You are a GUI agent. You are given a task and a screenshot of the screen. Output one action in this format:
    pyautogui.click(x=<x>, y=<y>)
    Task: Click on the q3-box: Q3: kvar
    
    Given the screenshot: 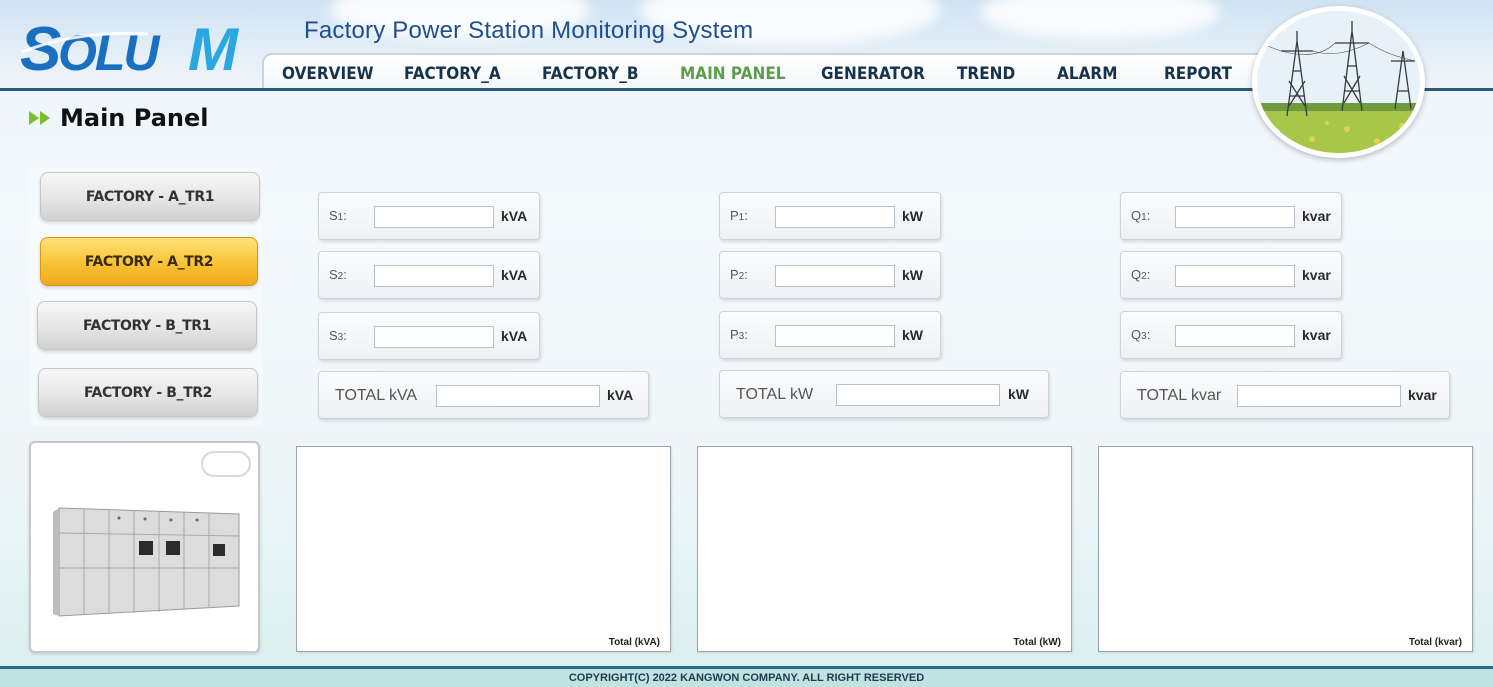 What is the action you would take?
    pyautogui.click(x=1231, y=335)
    